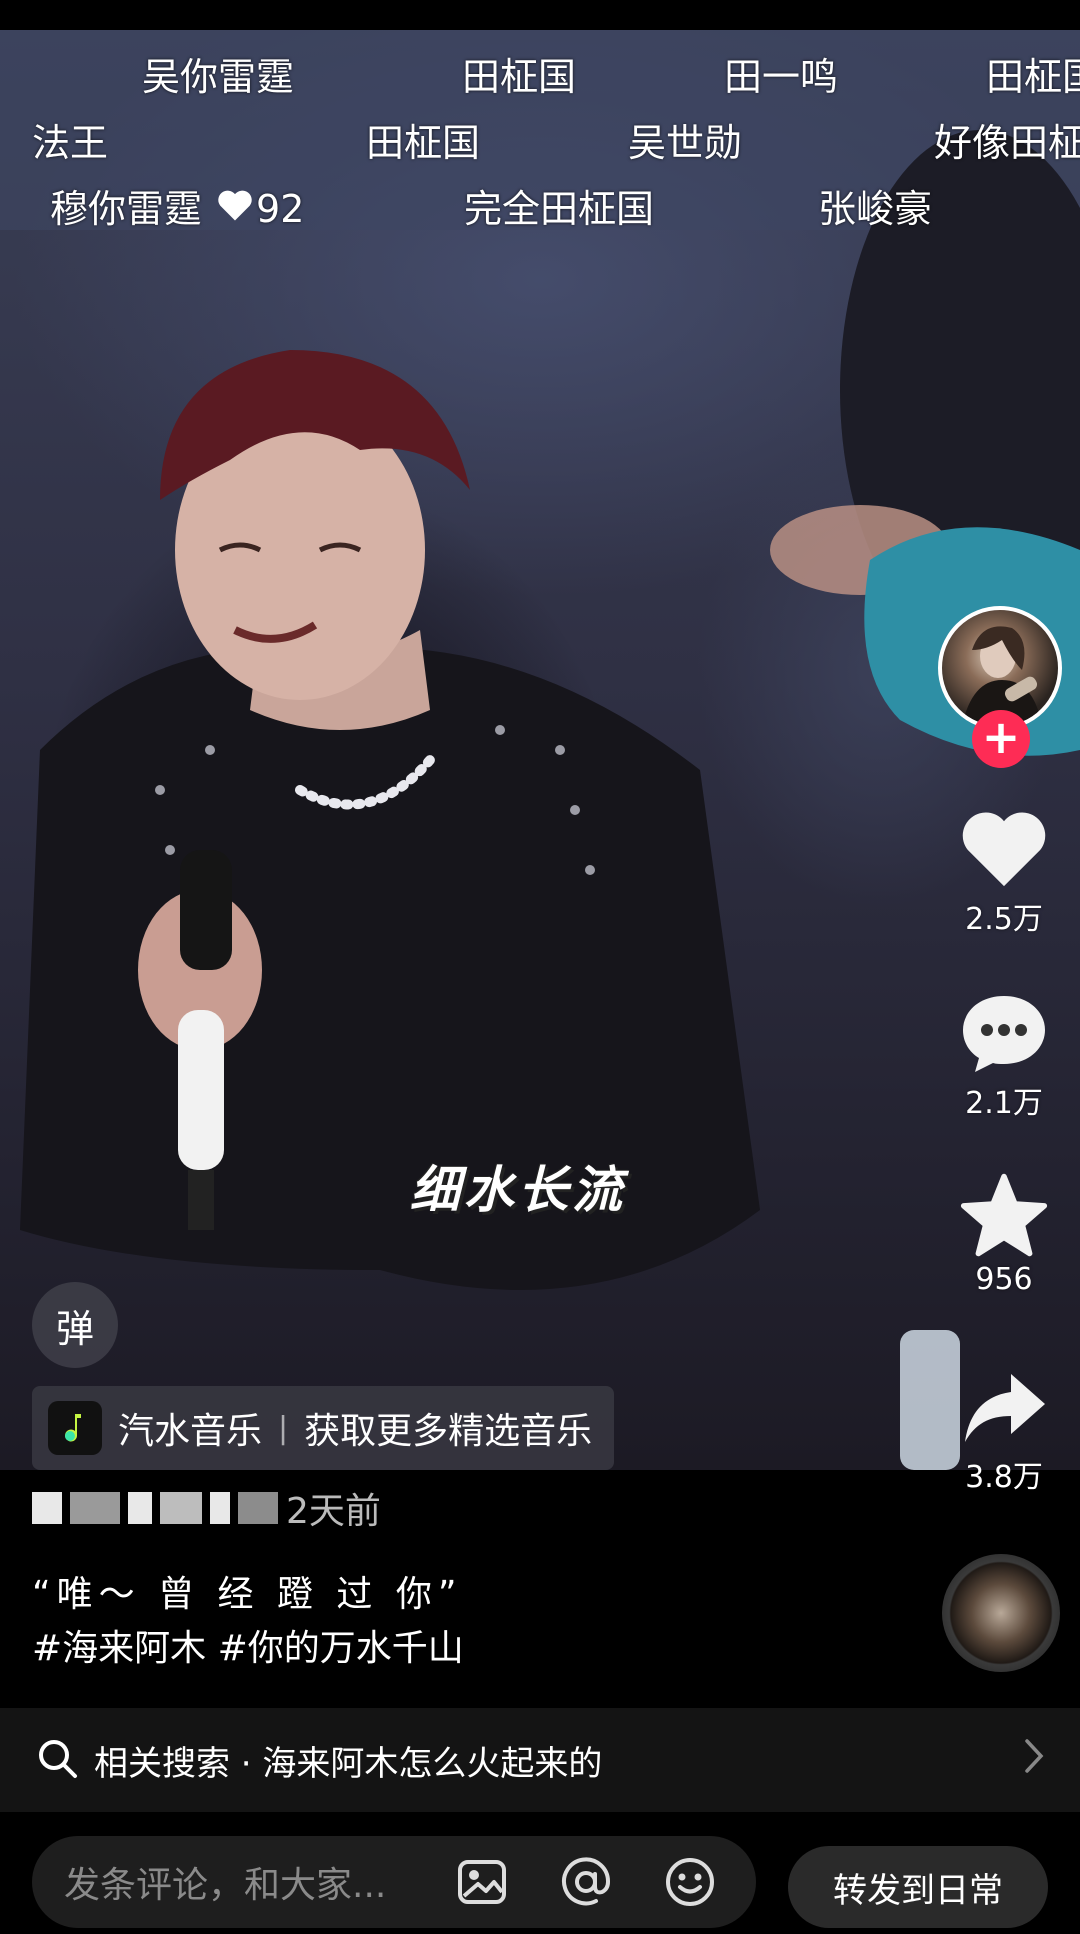 This screenshot has height=1934, width=1080. What do you see at coordinates (70, 143) in the screenshot?
I see `danmaku-comment: 法王` at bounding box center [70, 143].